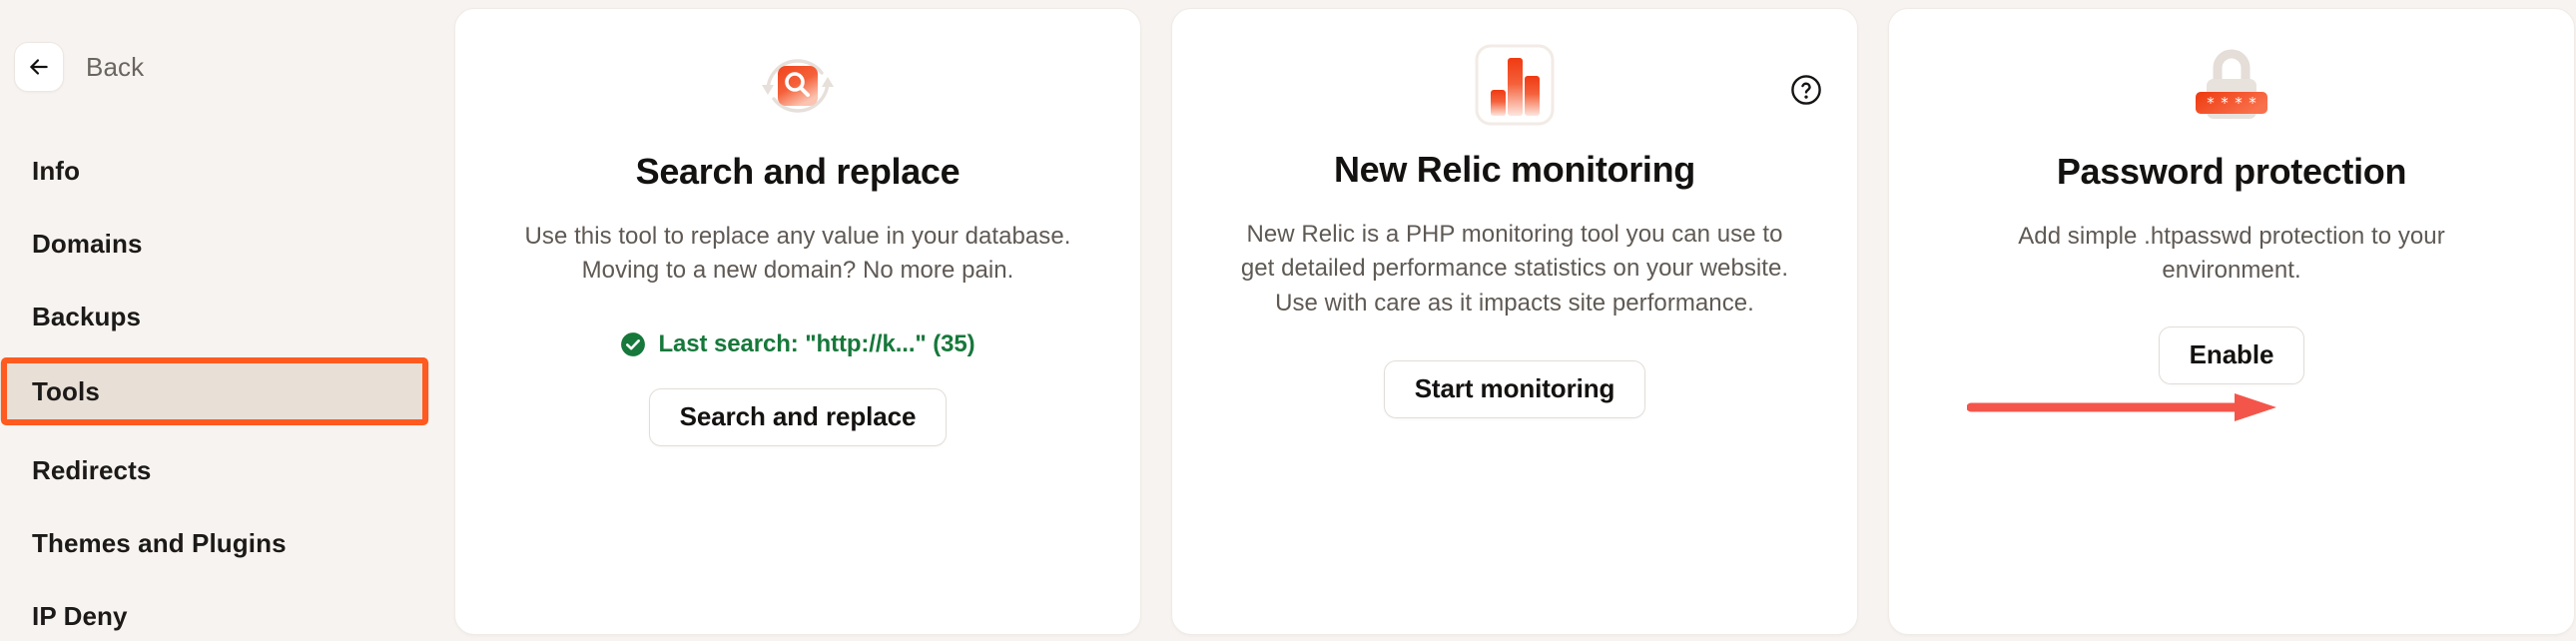  I want to click on last-search-status: Last search: "http://k..." (35), so click(797, 344).